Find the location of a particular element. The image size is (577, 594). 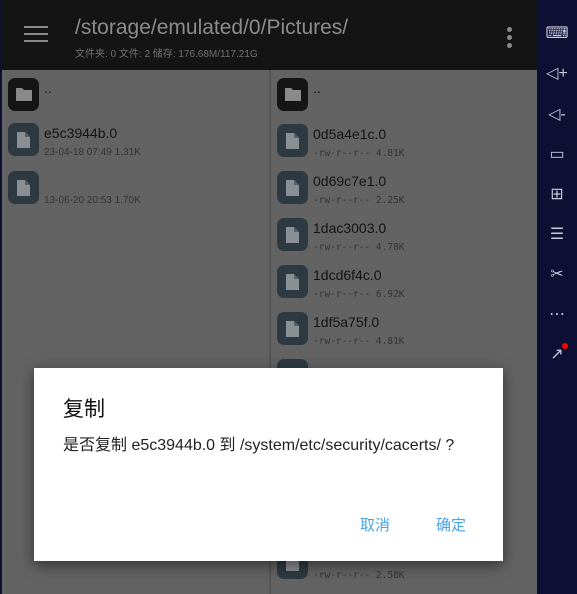

keyboard-icon: ⌨ is located at coordinates (557, 34).